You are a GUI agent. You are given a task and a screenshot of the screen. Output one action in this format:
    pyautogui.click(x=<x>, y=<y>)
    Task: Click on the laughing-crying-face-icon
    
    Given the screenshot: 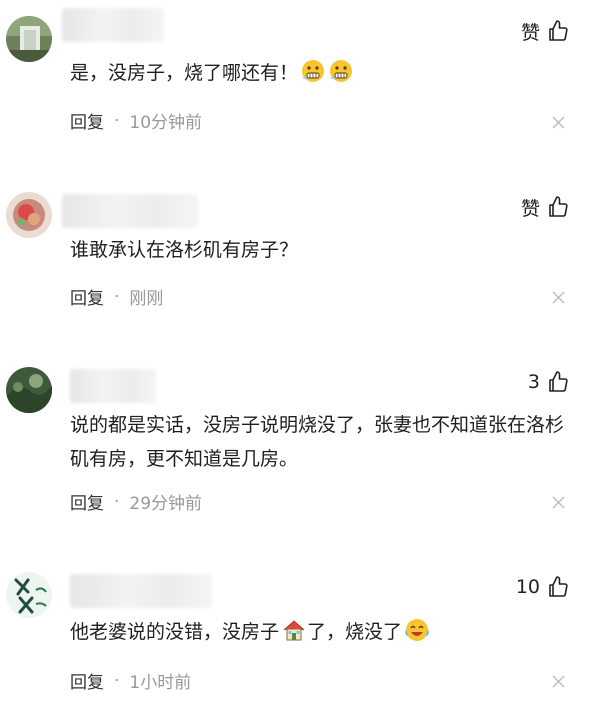 What is the action you would take?
    pyautogui.click(x=417, y=630)
    